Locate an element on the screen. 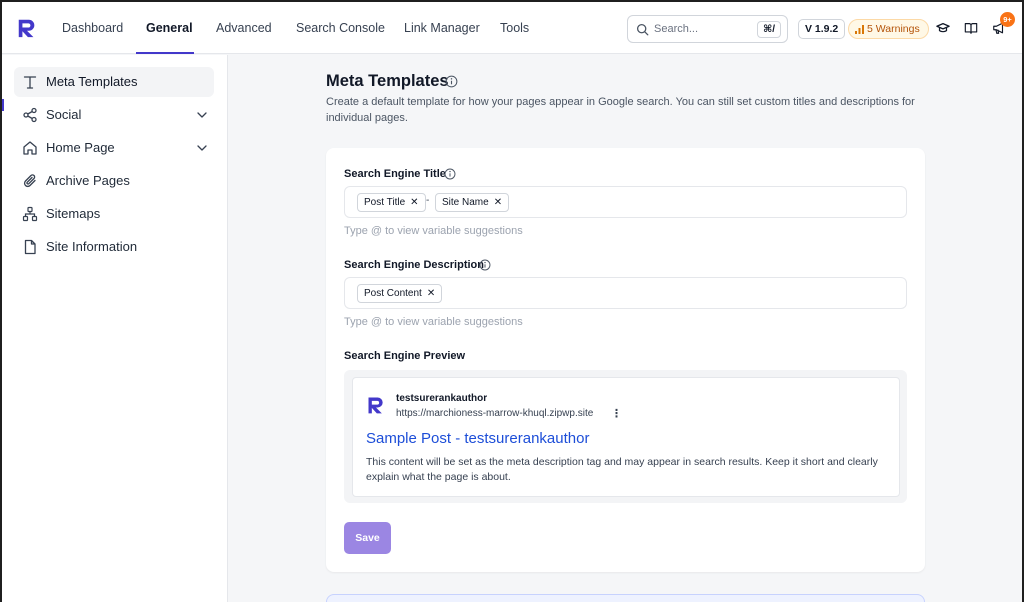 The height and width of the screenshot is (602, 1024). title-field-hint: Type @ to view variable suggestions is located at coordinates (433, 231).